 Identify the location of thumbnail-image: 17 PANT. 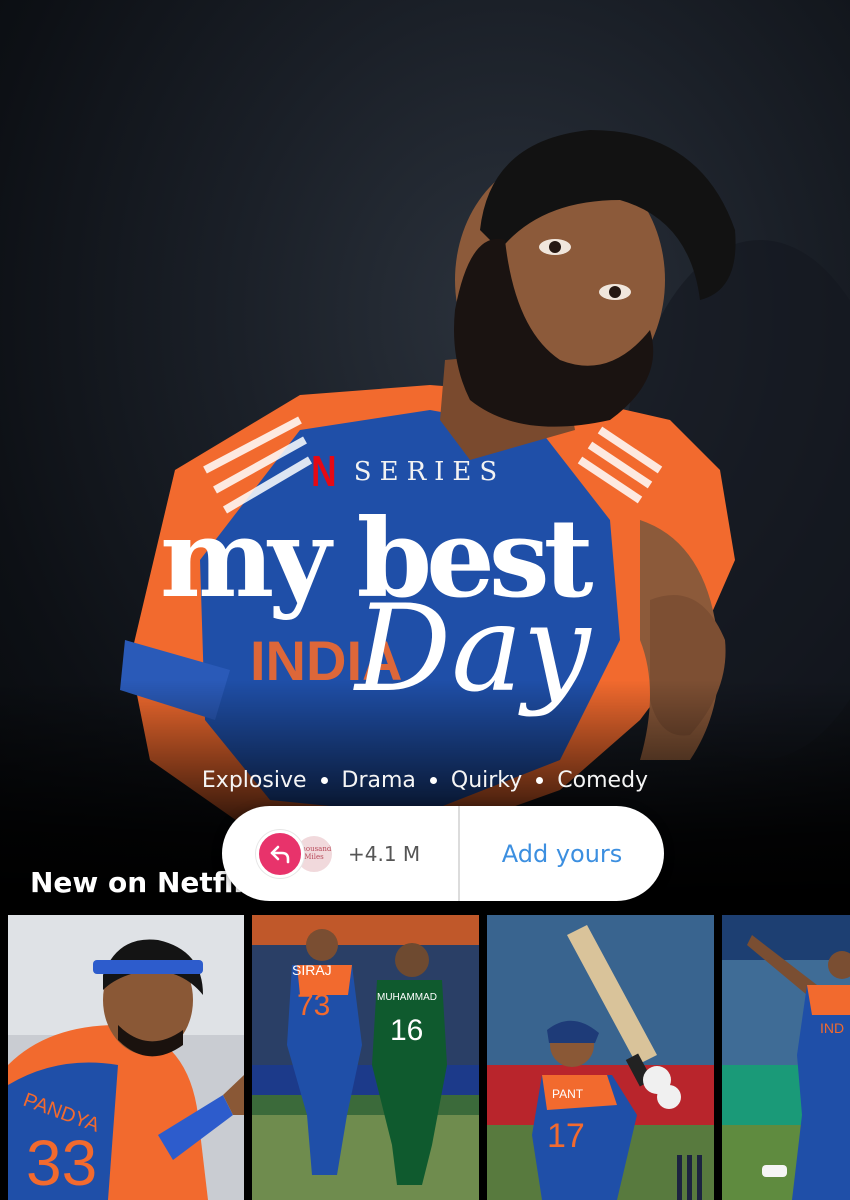
(600, 1057).